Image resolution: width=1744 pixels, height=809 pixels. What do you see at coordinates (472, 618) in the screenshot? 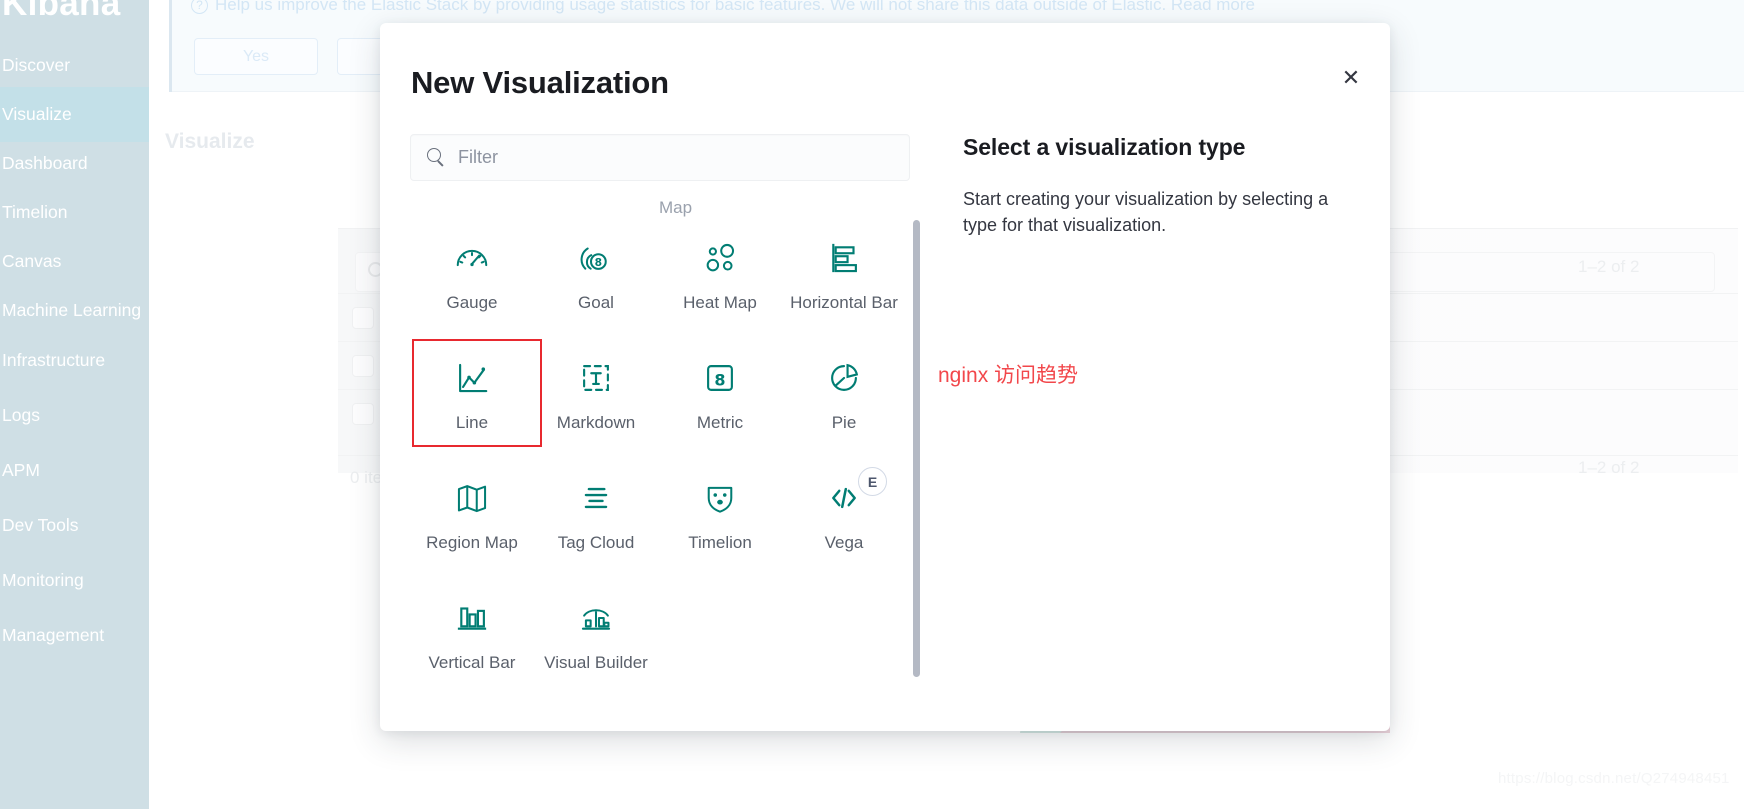
I see `vertical-bar-icon` at bounding box center [472, 618].